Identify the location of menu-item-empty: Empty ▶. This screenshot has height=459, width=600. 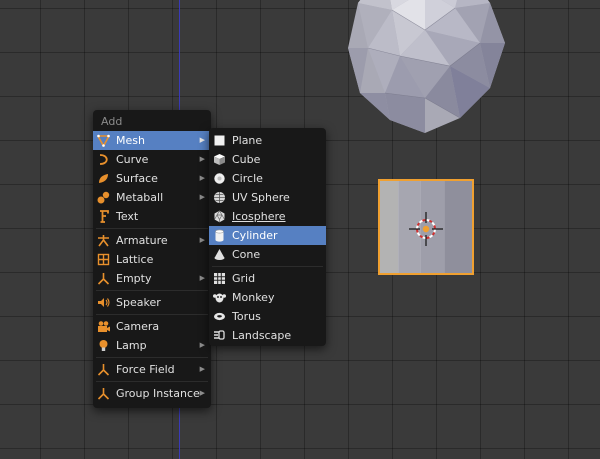
(152, 278).